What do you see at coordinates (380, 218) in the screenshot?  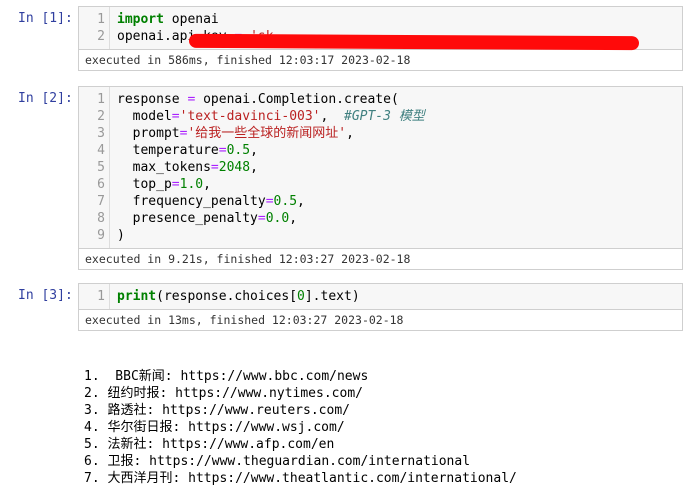 I see `code-line: 8 presence_penalty=0.0,` at bounding box center [380, 218].